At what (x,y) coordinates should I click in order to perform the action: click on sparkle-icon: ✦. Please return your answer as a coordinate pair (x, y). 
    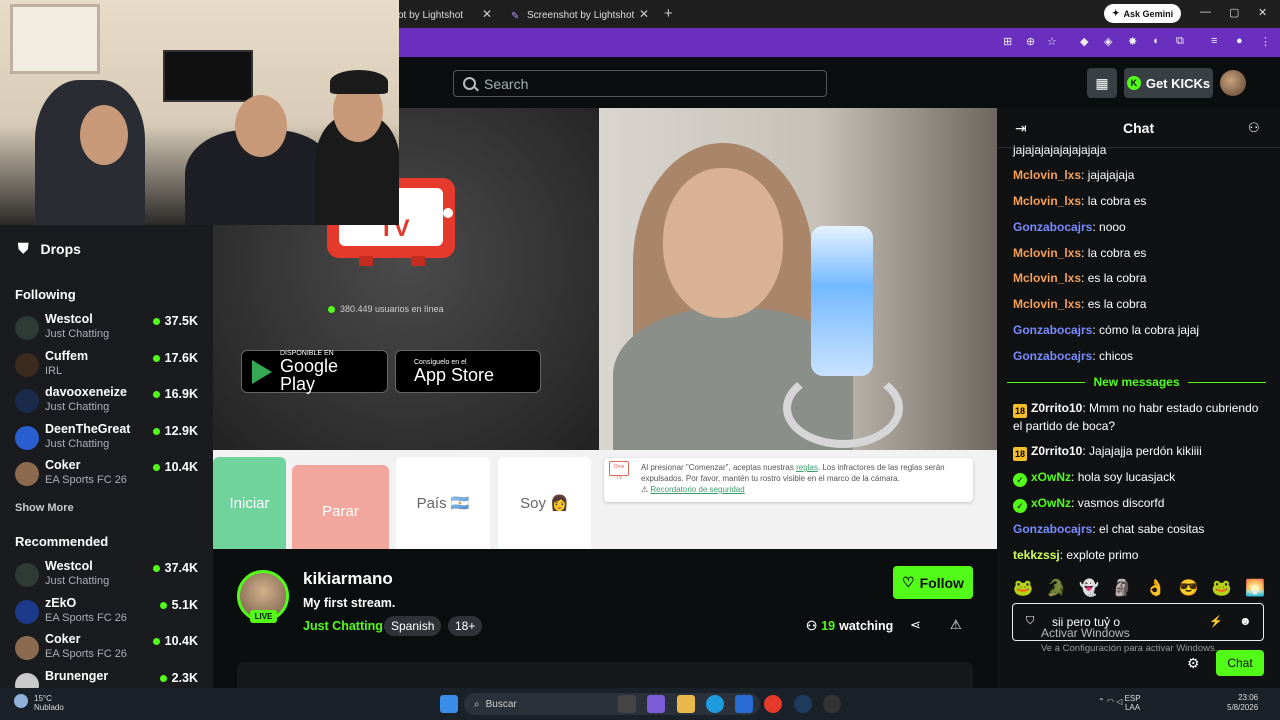
    Looking at the image, I should click on (1116, 13).